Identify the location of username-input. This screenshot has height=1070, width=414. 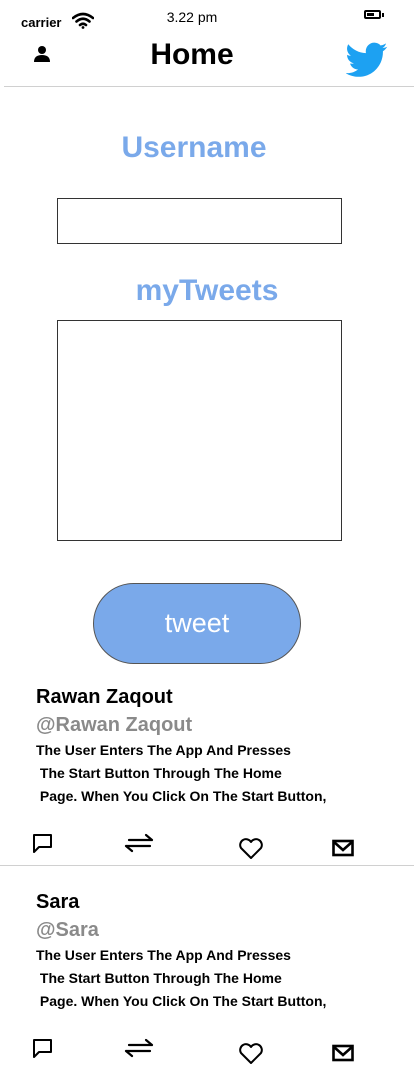
(199, 221).